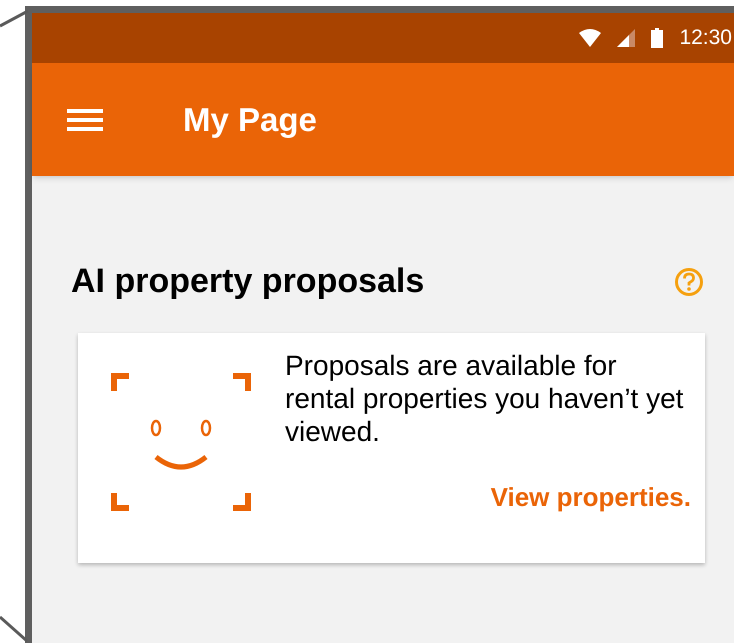 This screenshot has height=643, width=734. Describe the element at coordinates (181, 442) in the screenshot. I see `smiling-face-icon` at that location.